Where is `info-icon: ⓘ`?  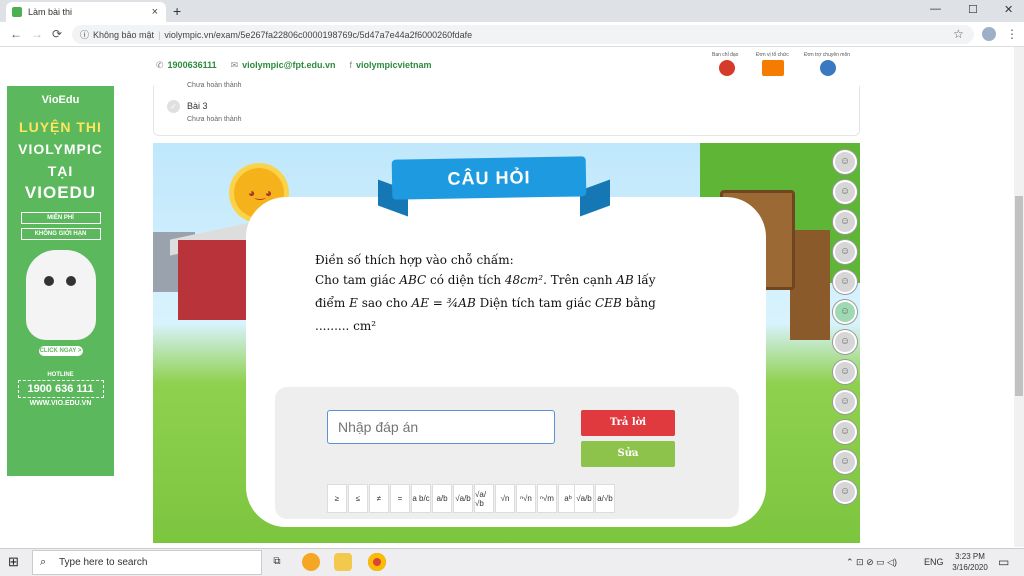 info-icon: ⓘ is located at coordinates (84, 34).